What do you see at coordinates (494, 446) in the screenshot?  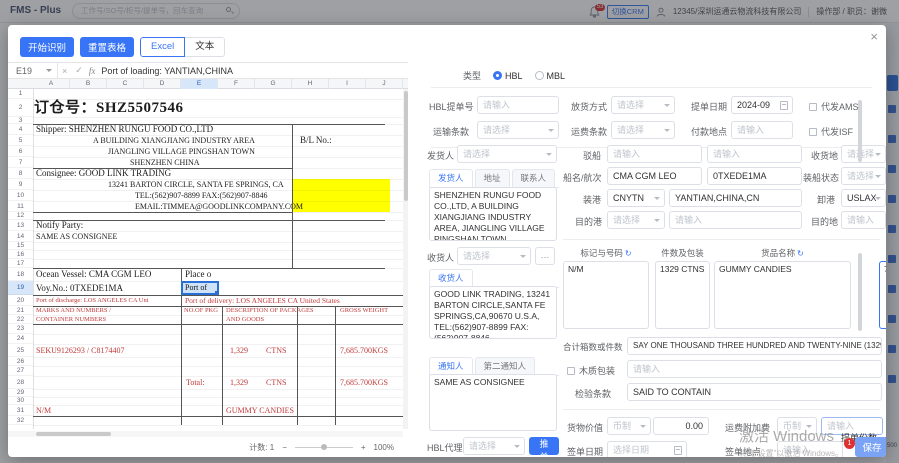 I see `hbl-agent-select: 请选择` at bounding box center [494, 446].